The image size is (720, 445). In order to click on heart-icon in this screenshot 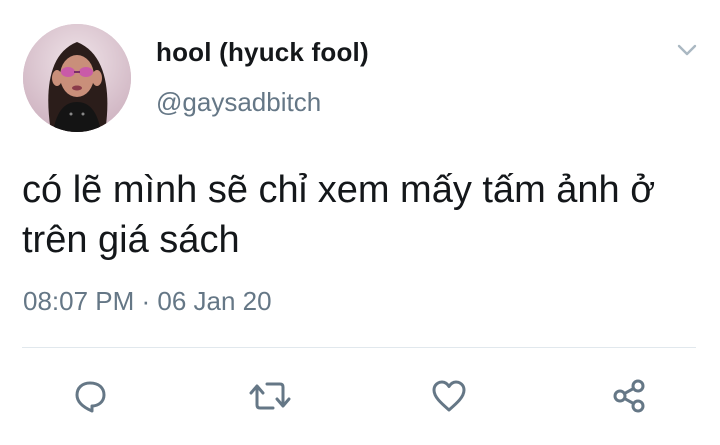, I will do `click(449, 396)`.